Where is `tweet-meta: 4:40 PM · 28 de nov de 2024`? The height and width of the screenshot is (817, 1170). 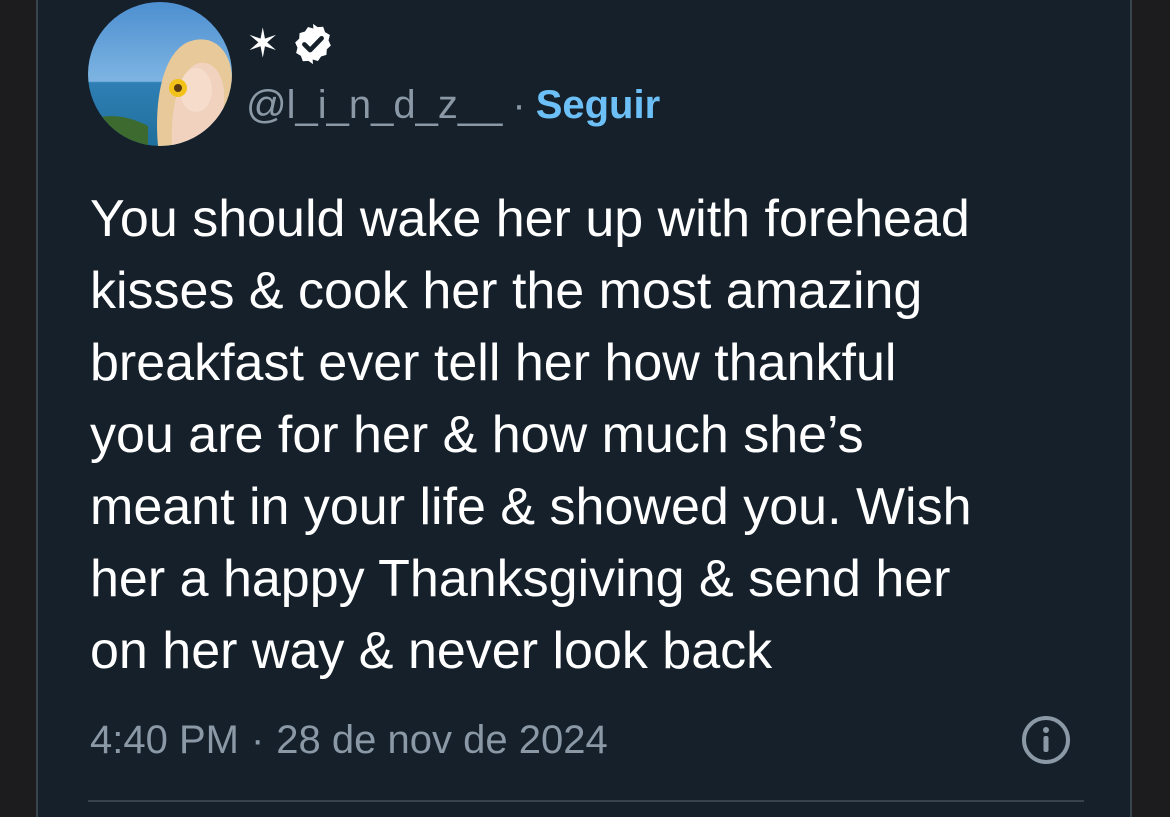 tweet-meta: 4:40 PM · 28 de nov de 2024 is located at coordinates (349, 740).